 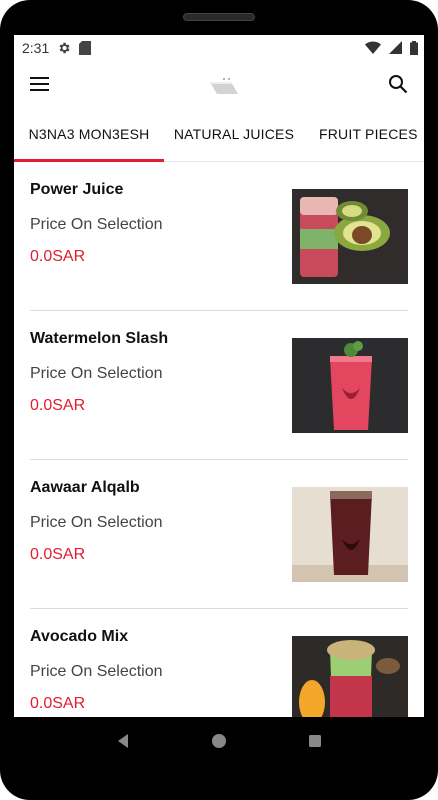 I want to click on status-time: 2:31, so click(x=36, y=47).